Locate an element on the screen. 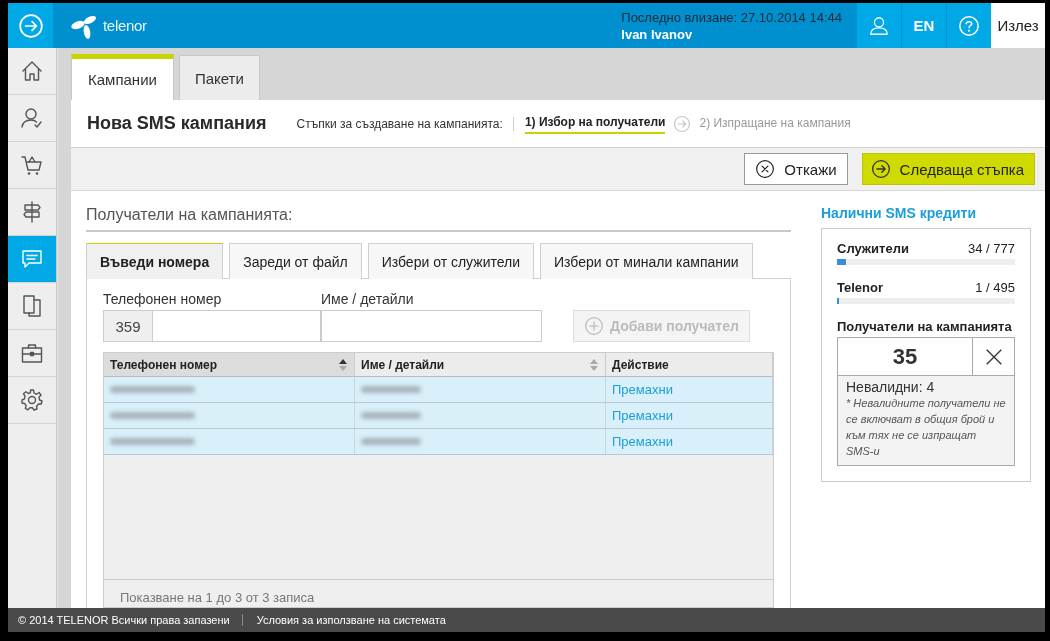  page-title: Нова SMS кампания is located at coordinates (177, 123).